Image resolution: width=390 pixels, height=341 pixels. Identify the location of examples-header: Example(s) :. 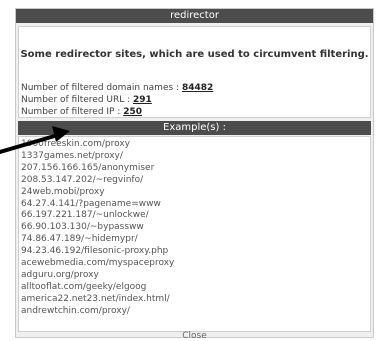
(194, 128).